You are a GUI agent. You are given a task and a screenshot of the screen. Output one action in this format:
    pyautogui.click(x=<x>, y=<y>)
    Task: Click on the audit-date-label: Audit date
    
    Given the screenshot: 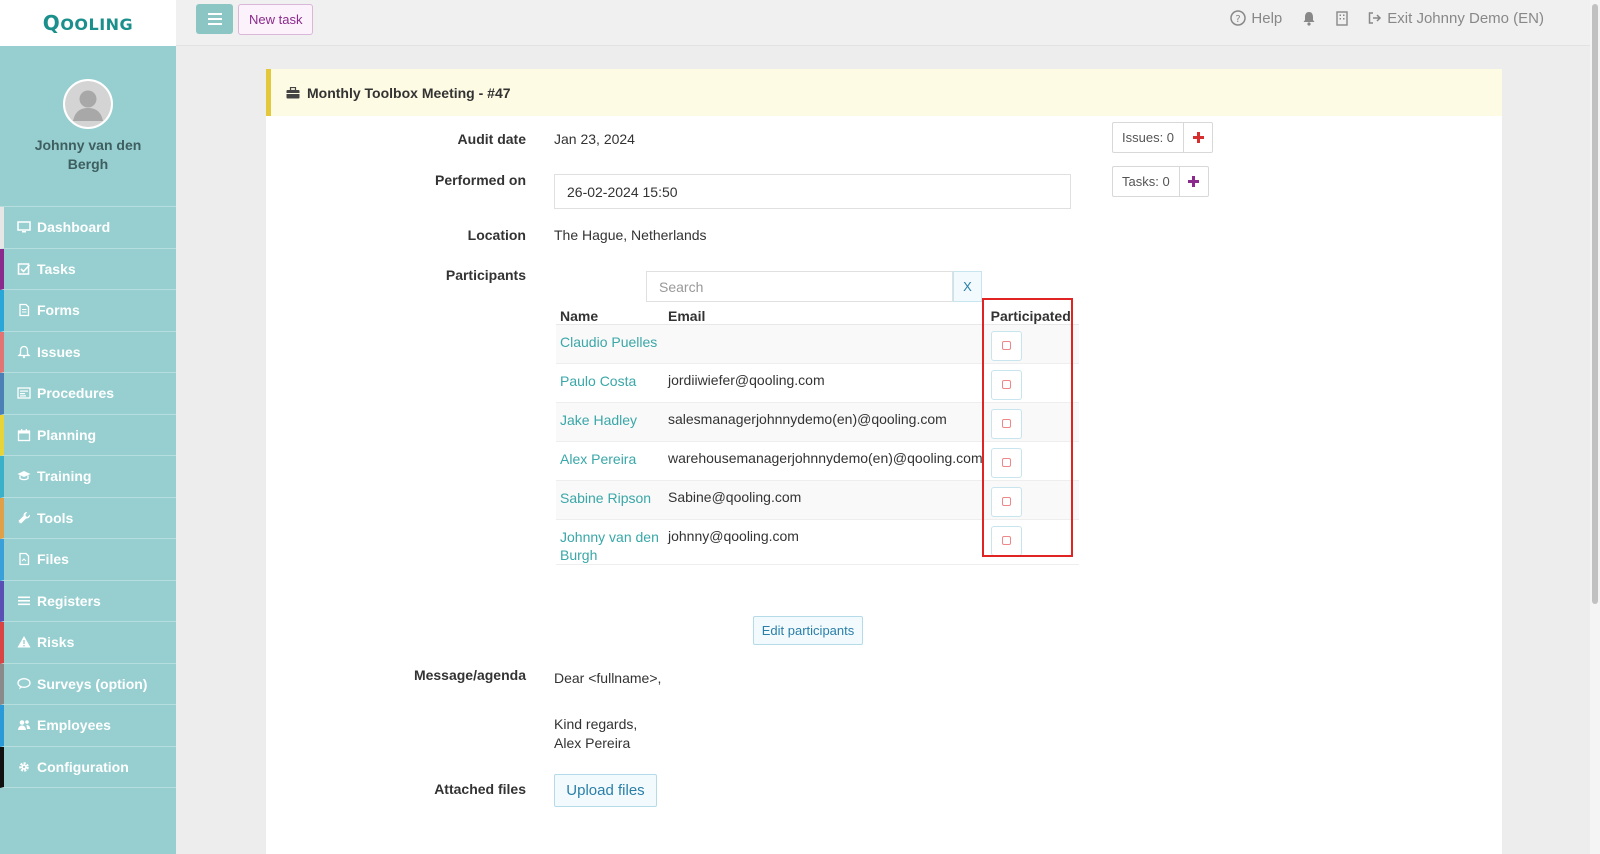 What is the action you would take?
    pyautogui.click(x=491, y=139)
    